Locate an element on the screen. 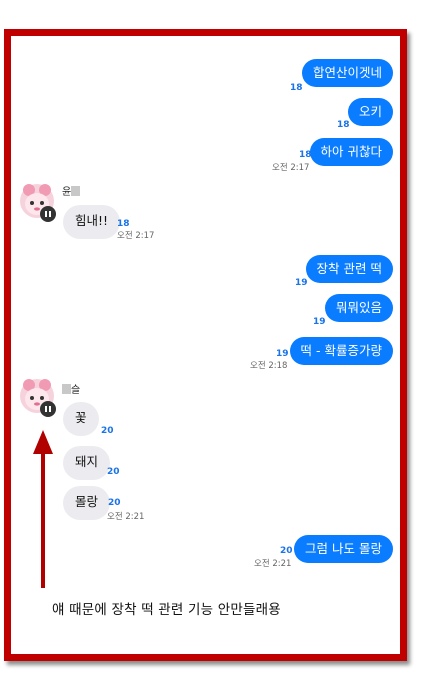  message-text: 돼지 is located at coordinates (87, 461).